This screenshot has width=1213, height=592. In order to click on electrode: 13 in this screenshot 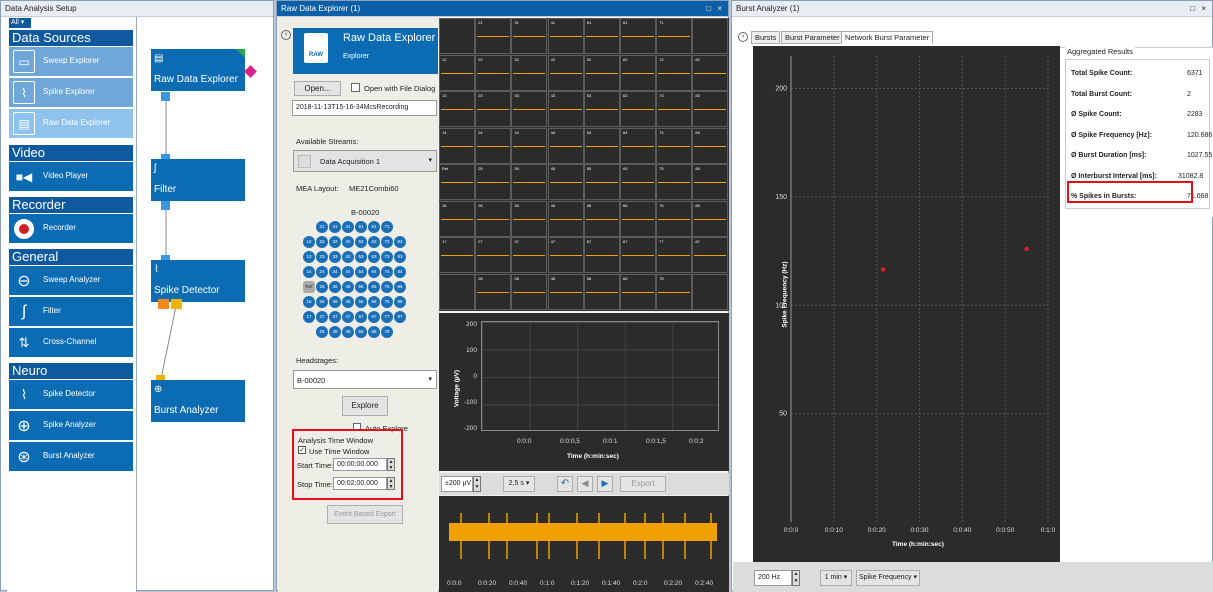, I will do `click(309, 257)`.